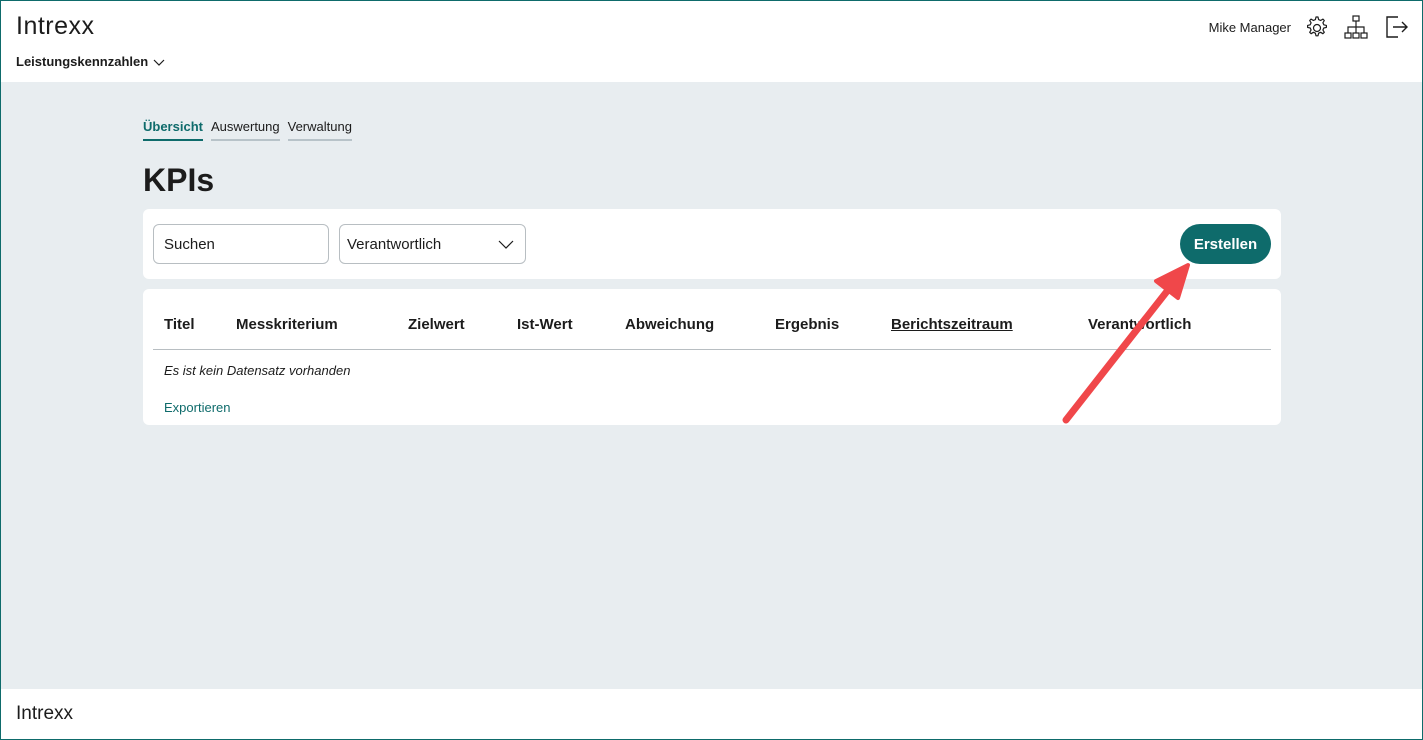 This screenshot has height=740, width=1423. I want to click on tab-verwaltung: Verwaltung, so click(319, 130).